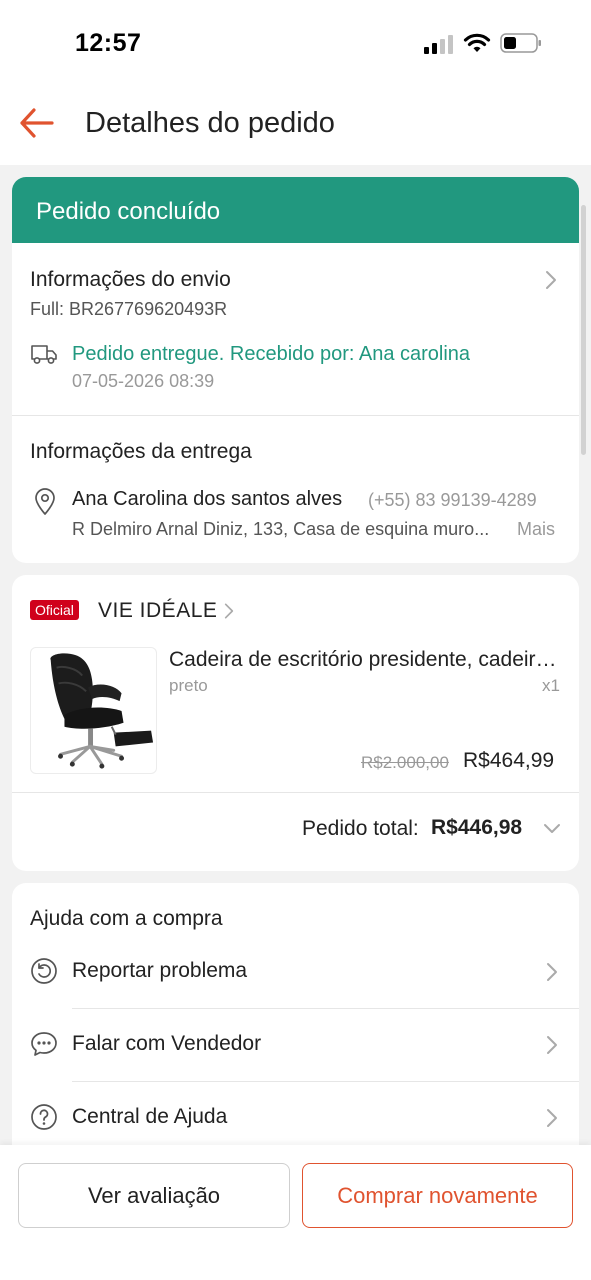 The width and height of the screenshot is (591, 1280). I want to click on help-item-label: Central de Ajuda, so click(150, 1116).